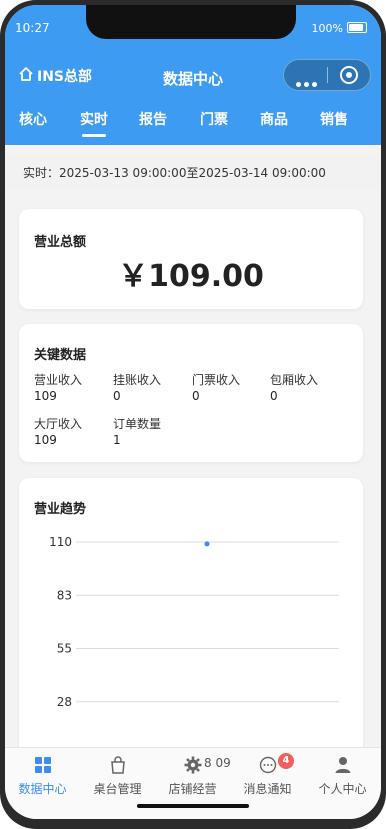  I want to click on tab-report: 报告, so click(153, 119).